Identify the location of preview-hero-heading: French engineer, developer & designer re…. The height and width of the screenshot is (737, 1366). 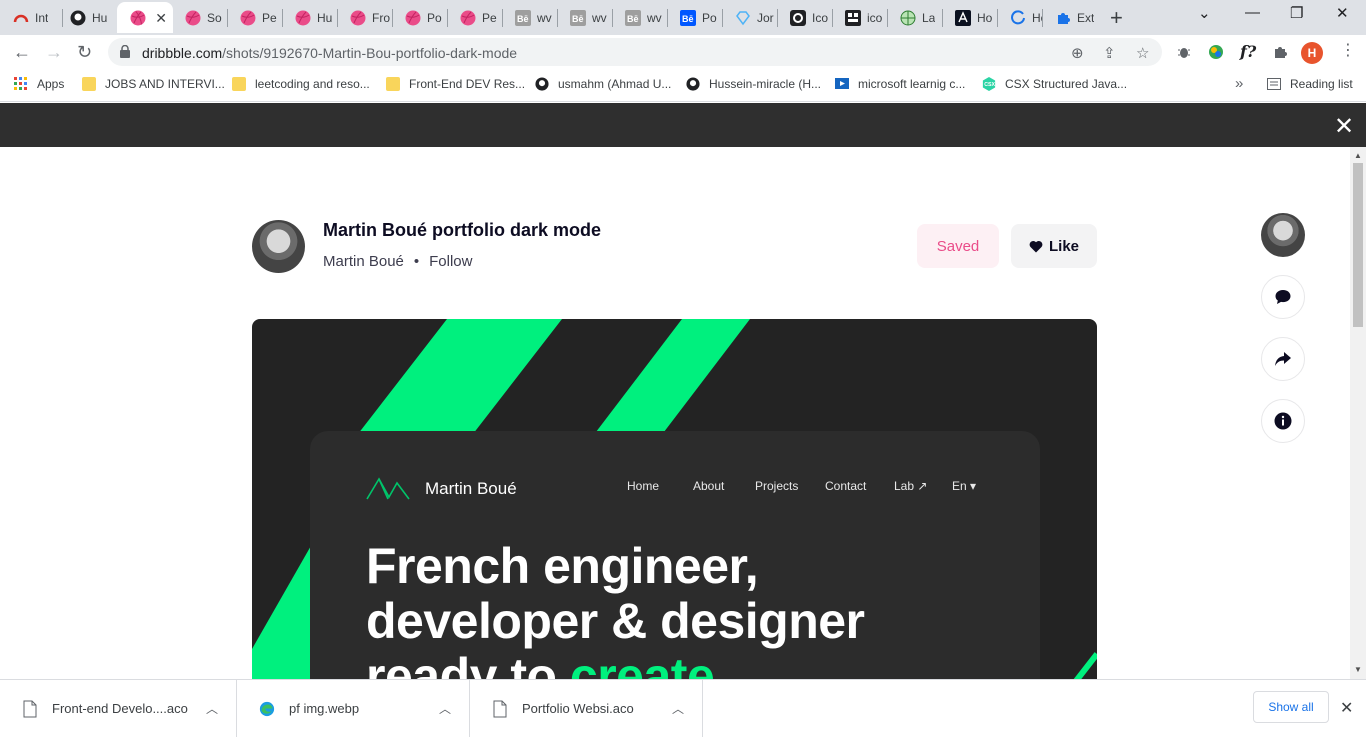
(615, 609).